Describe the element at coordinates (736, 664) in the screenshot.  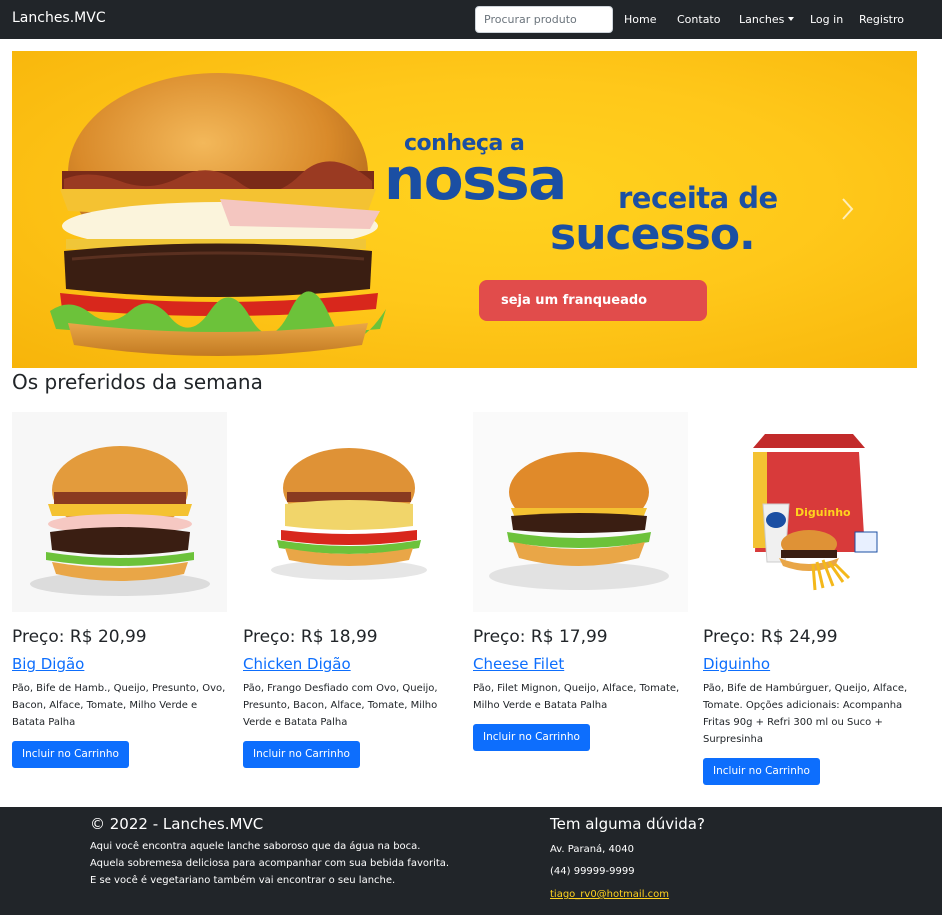
I see `product-name-link: Diguinho` at that location.